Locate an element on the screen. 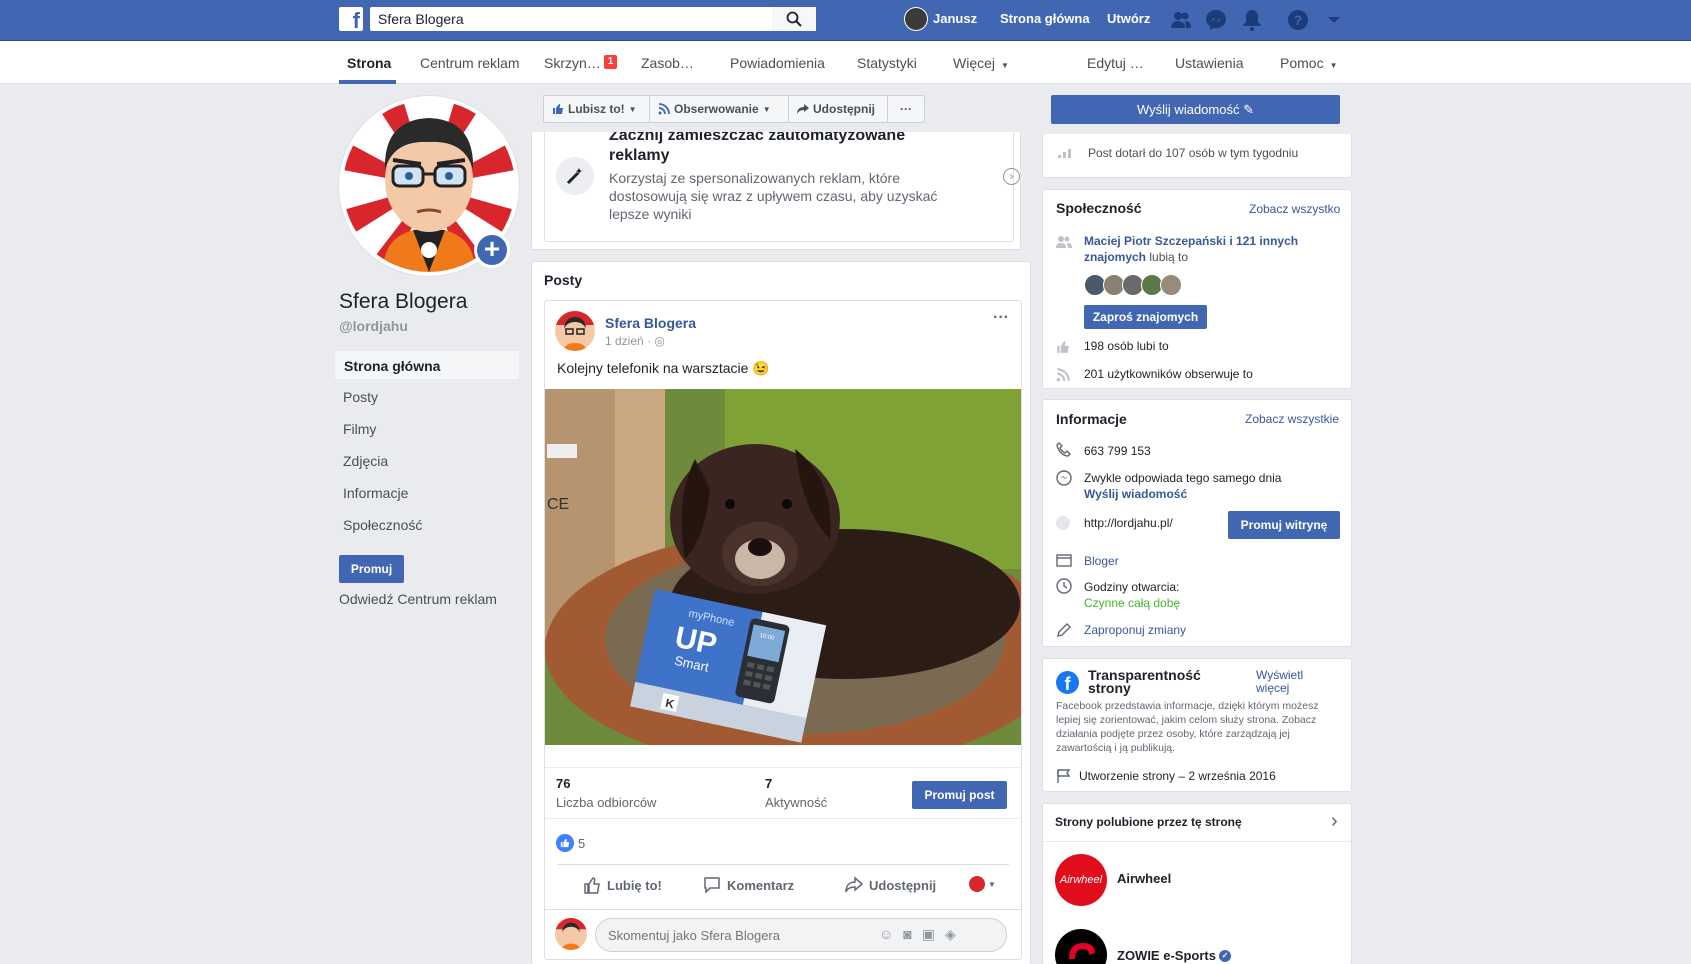 The height and width of the screenshot is (964, 1691). share-page-button: Udostępnij is located at coordinates (838, 109).